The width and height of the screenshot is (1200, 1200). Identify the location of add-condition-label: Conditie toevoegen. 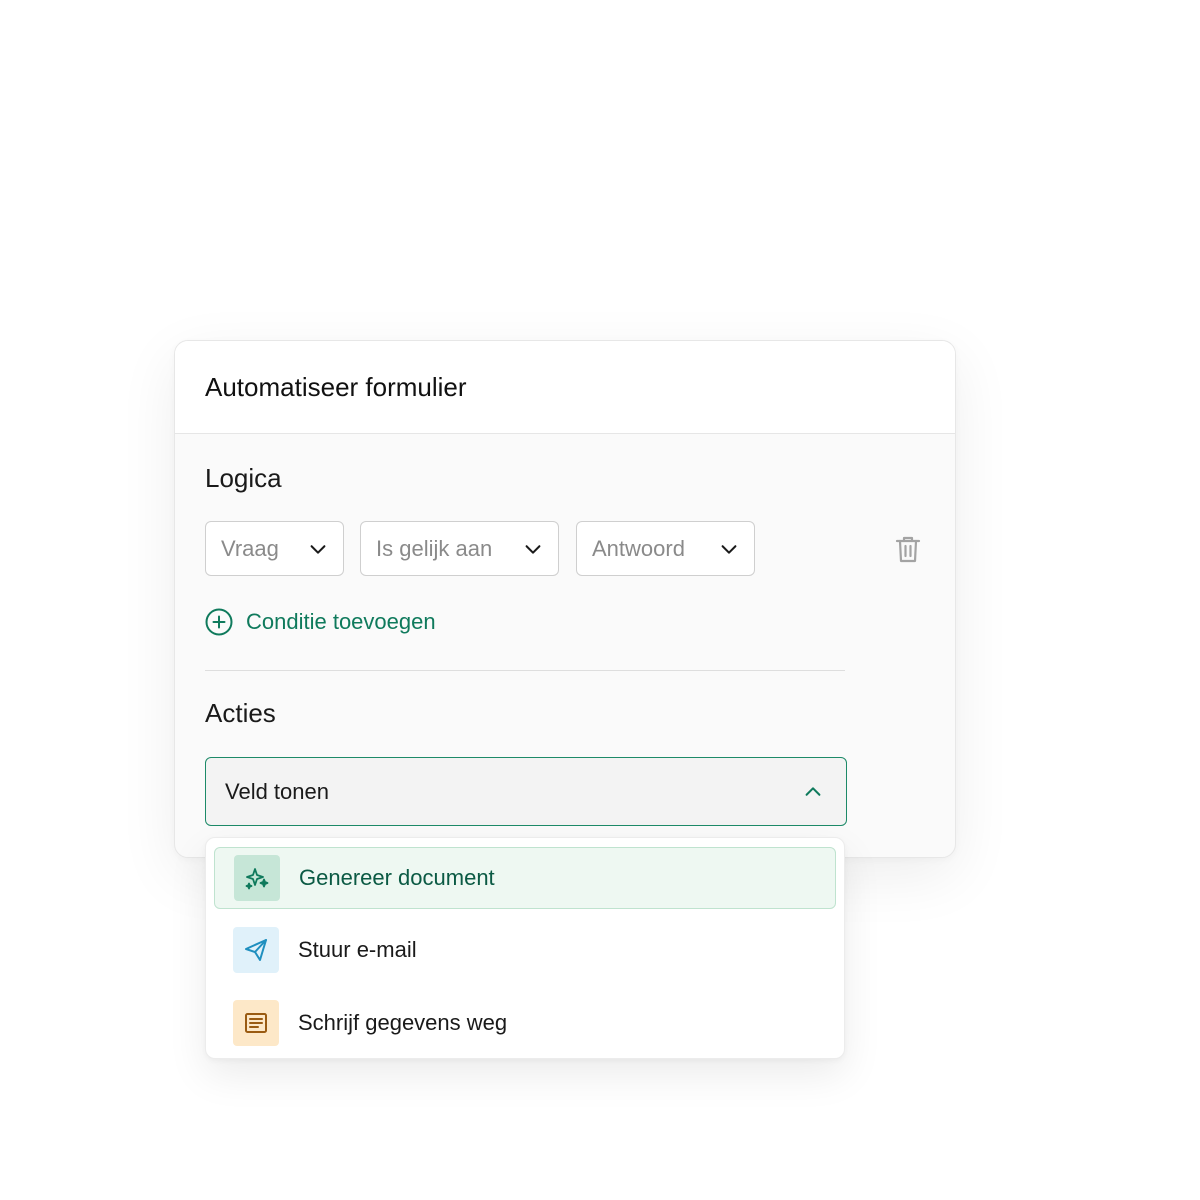
(341, 621).